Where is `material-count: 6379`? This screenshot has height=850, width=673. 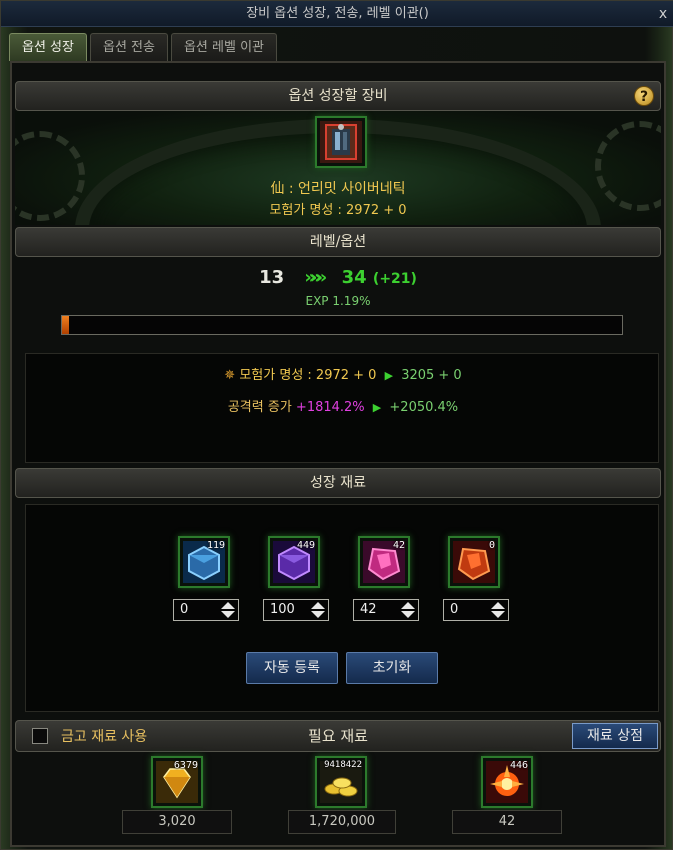
material-count: 6379 is located at coordinates (185, 765).